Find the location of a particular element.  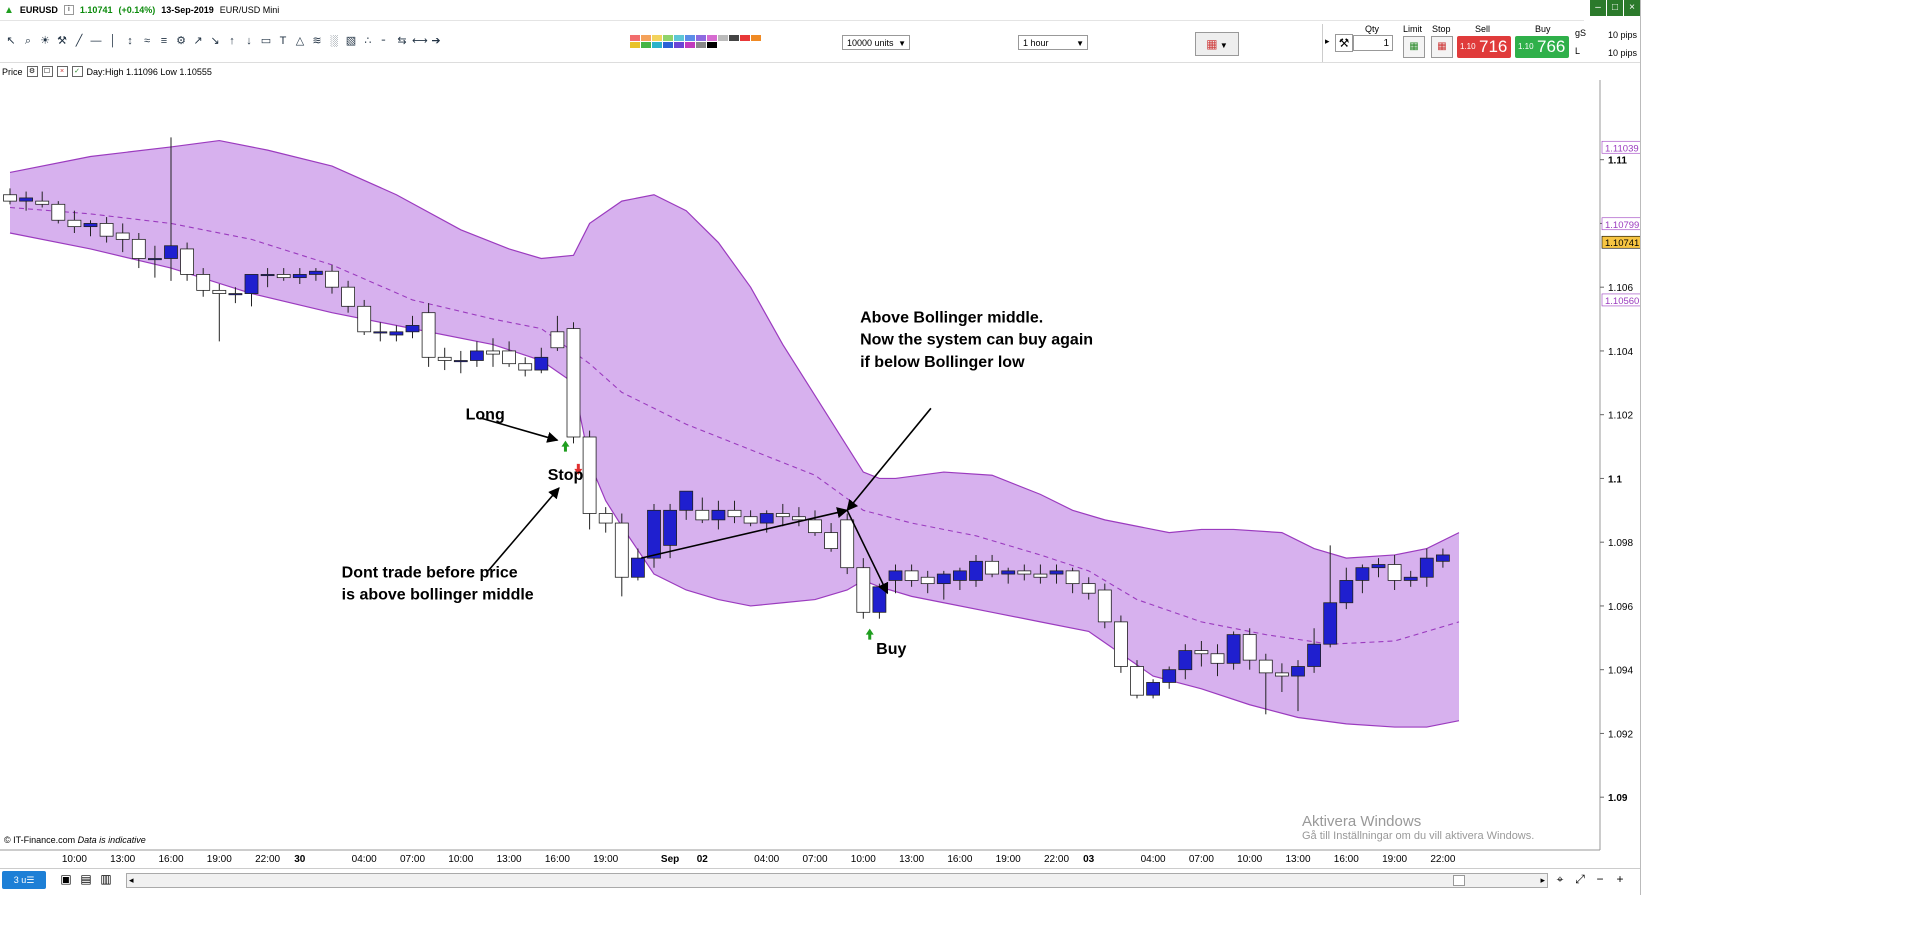

close-icon: × is located at coordinates (1632, 8).